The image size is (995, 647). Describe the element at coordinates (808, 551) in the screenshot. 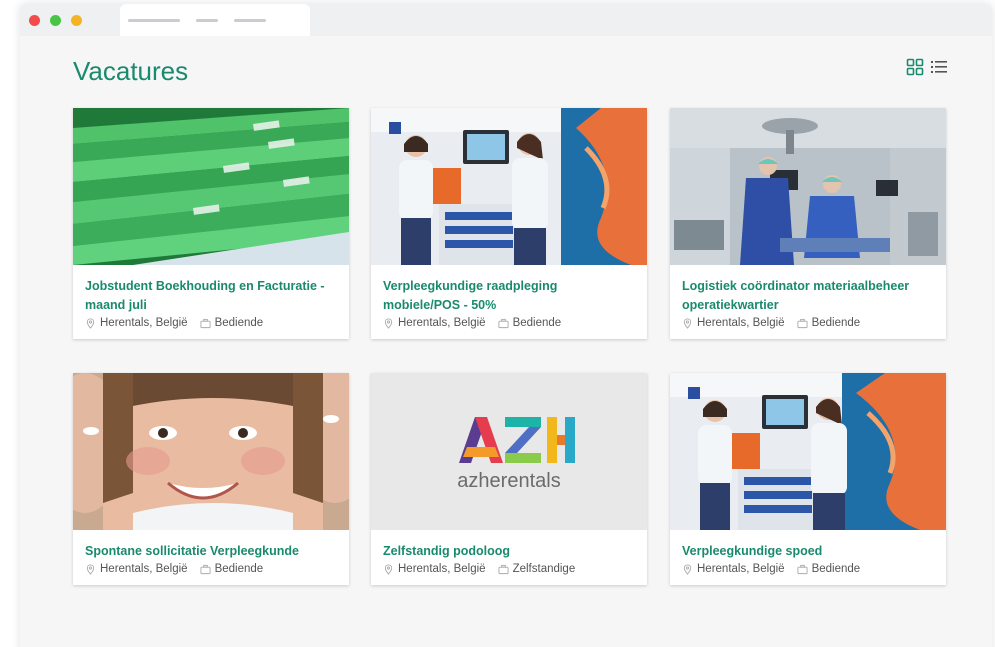

I see `job-title: Verpleegkundige spoed` at that location.